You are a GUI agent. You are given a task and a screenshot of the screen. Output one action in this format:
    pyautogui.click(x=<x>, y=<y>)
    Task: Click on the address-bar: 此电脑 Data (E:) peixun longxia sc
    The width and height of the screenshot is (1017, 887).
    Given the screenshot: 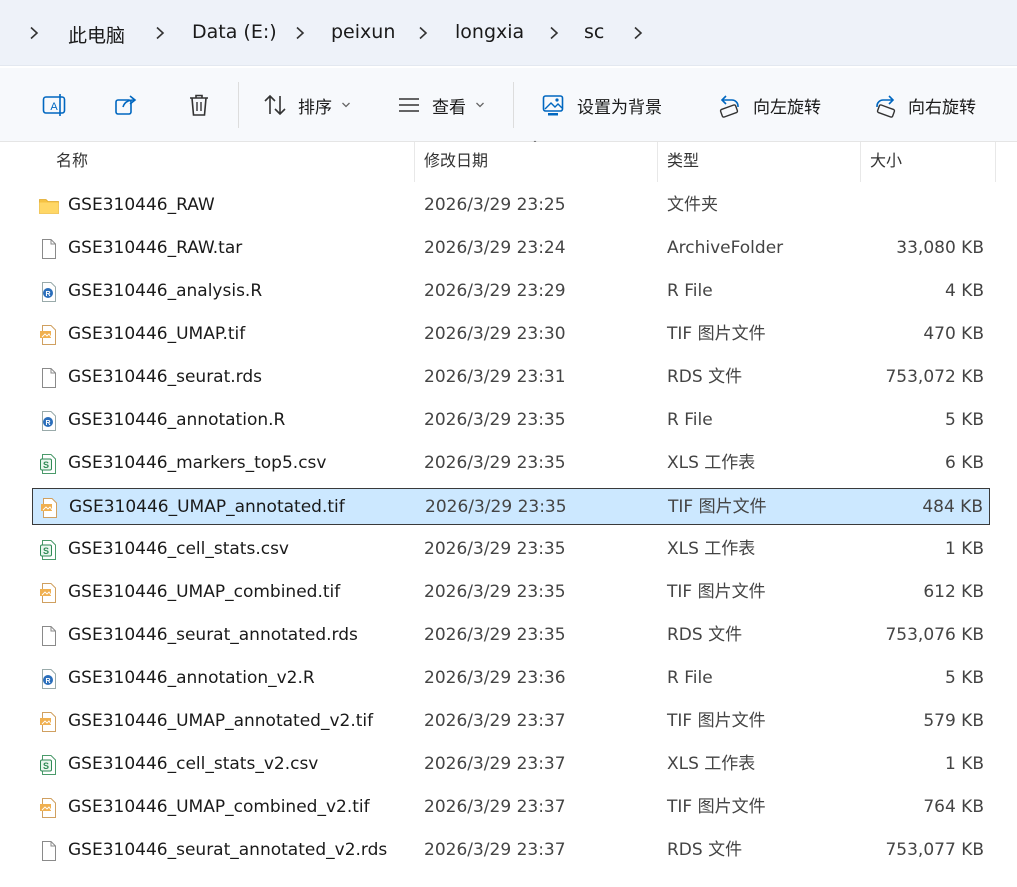 What is the action you would take?
    pyautogui.click(x=508, y=33)
    